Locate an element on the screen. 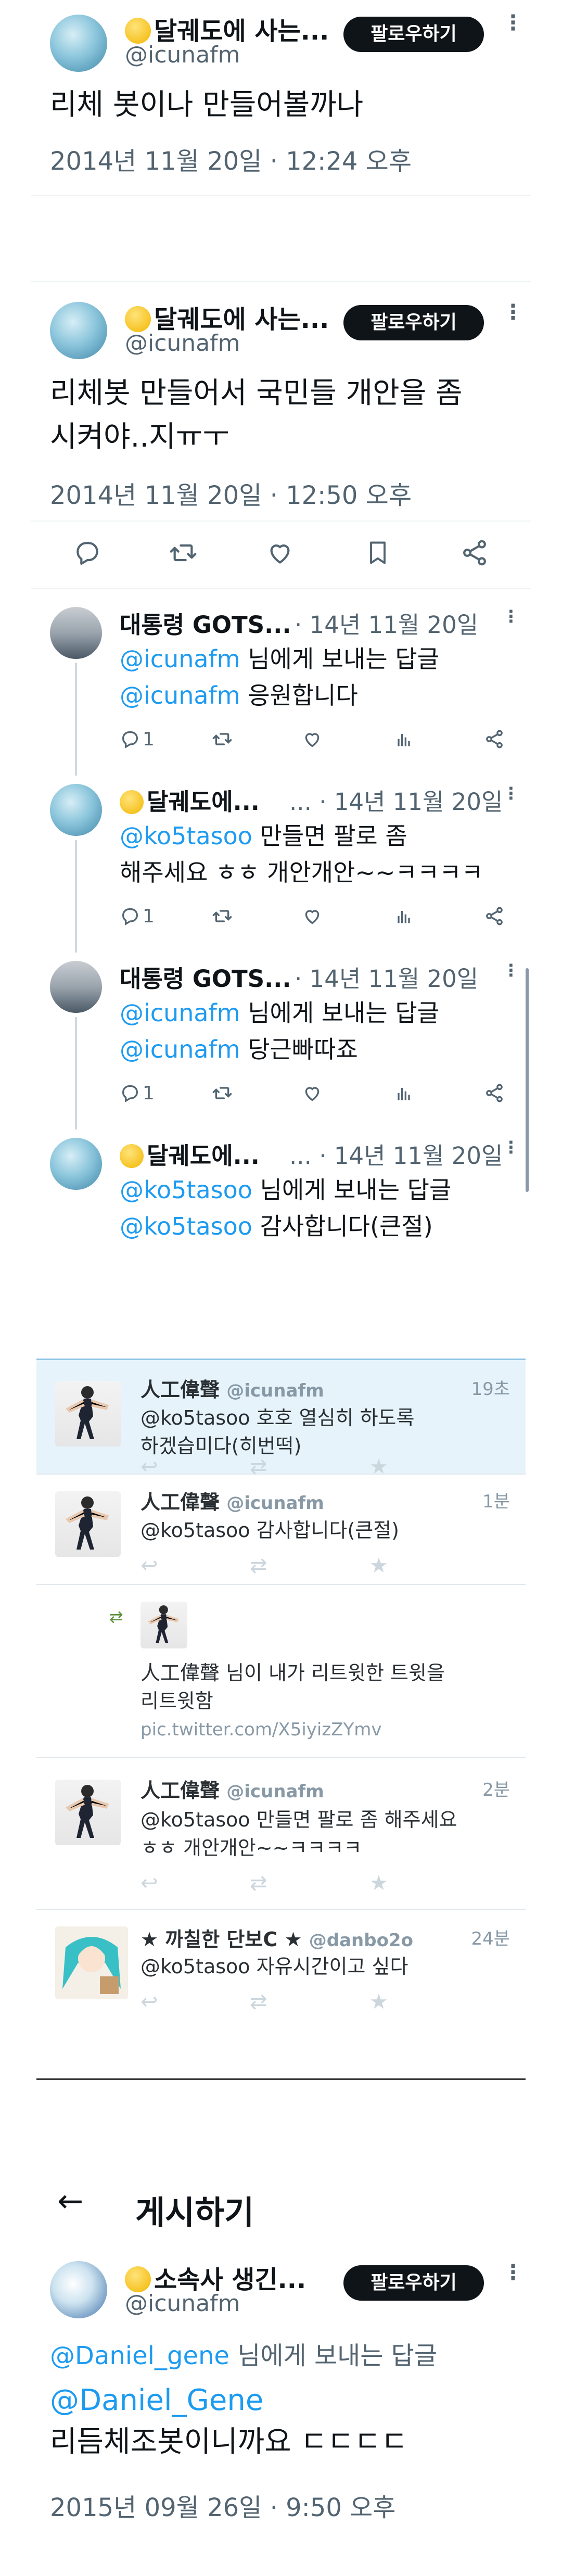 This screenshot has height=2576, width=562. mention-link: @Daniel_gene is located at coordinates (139, 2355).